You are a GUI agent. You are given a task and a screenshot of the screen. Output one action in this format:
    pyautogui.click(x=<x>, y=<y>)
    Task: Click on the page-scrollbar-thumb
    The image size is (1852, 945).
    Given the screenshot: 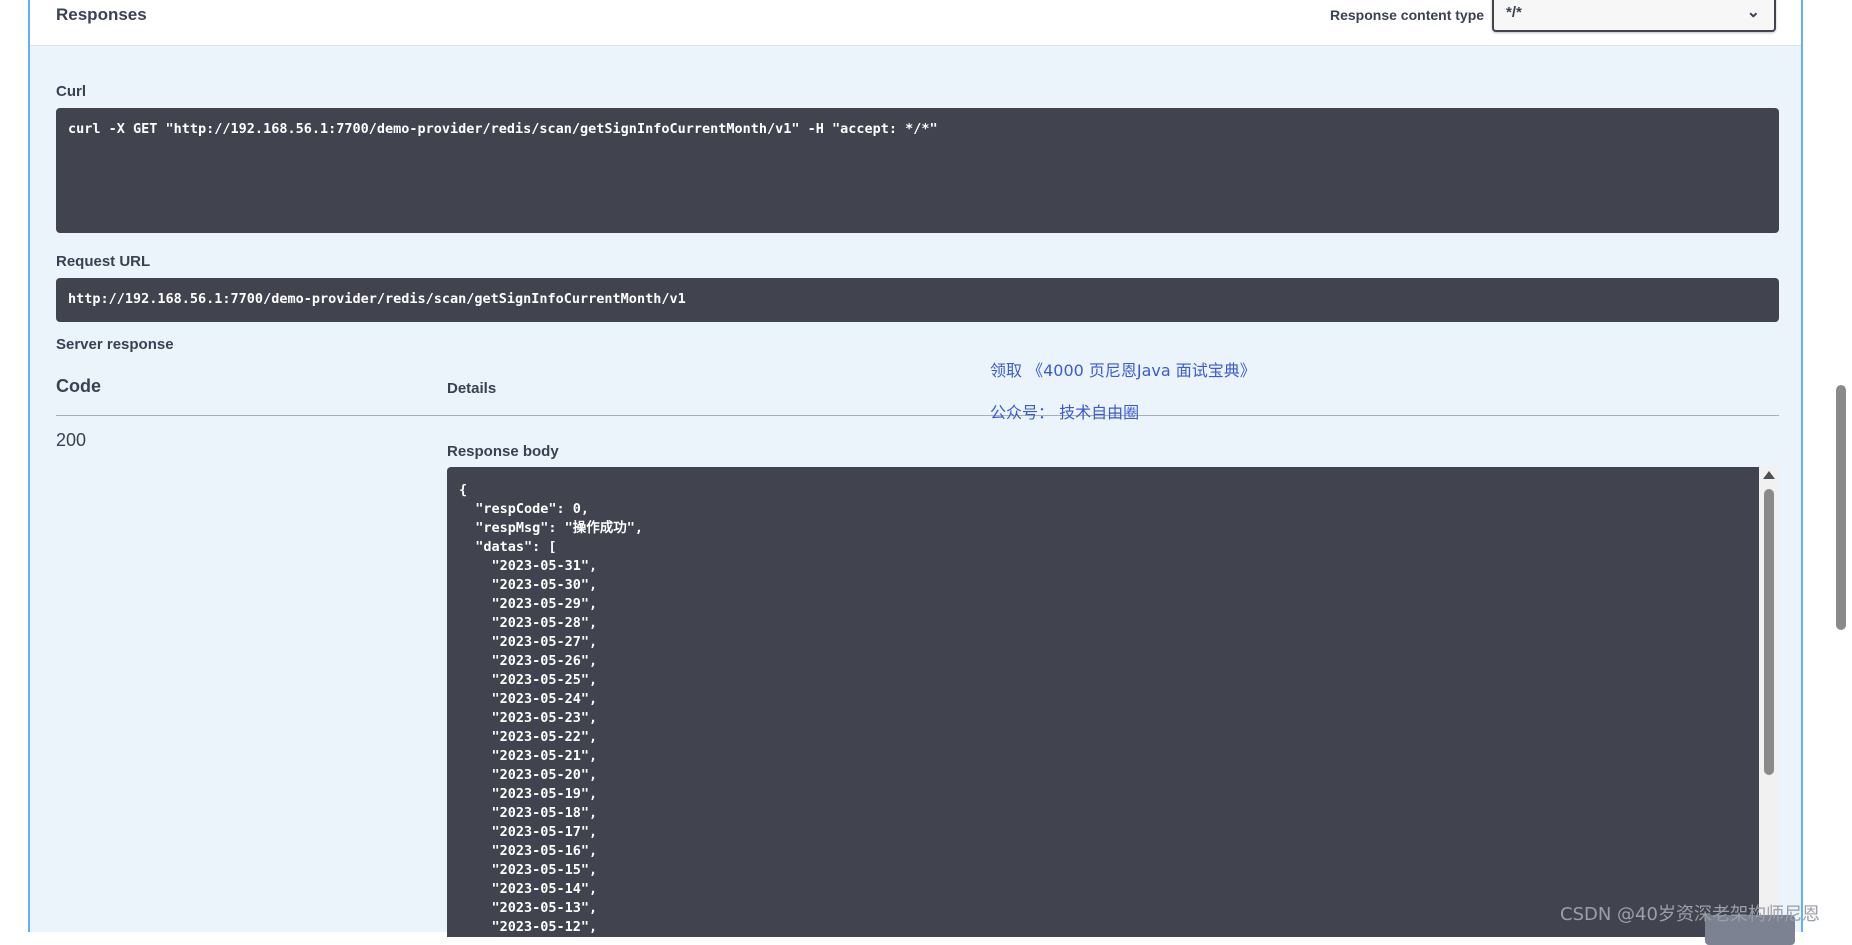 What is the action you would take?
    pyautogui.click(x=1841, y=507)
    